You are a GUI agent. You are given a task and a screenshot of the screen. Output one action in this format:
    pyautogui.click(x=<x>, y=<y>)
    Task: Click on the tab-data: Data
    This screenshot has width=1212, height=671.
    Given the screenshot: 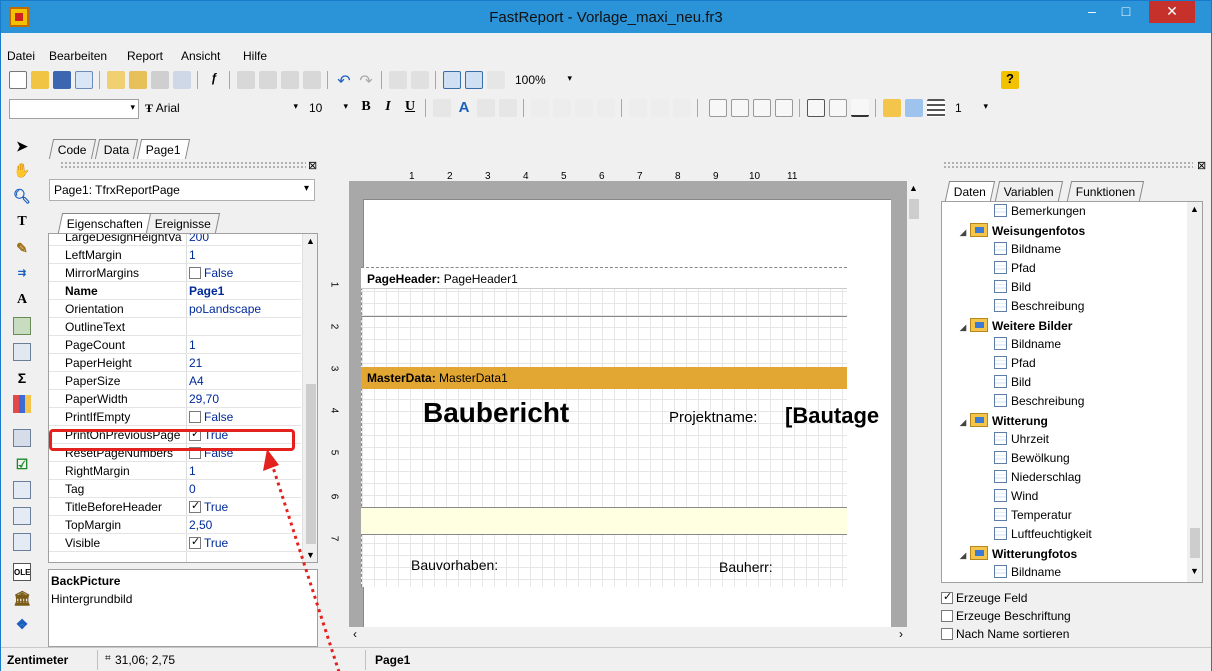 What is the action you would take?
    pyautogui.click(x=116, y=149)
    